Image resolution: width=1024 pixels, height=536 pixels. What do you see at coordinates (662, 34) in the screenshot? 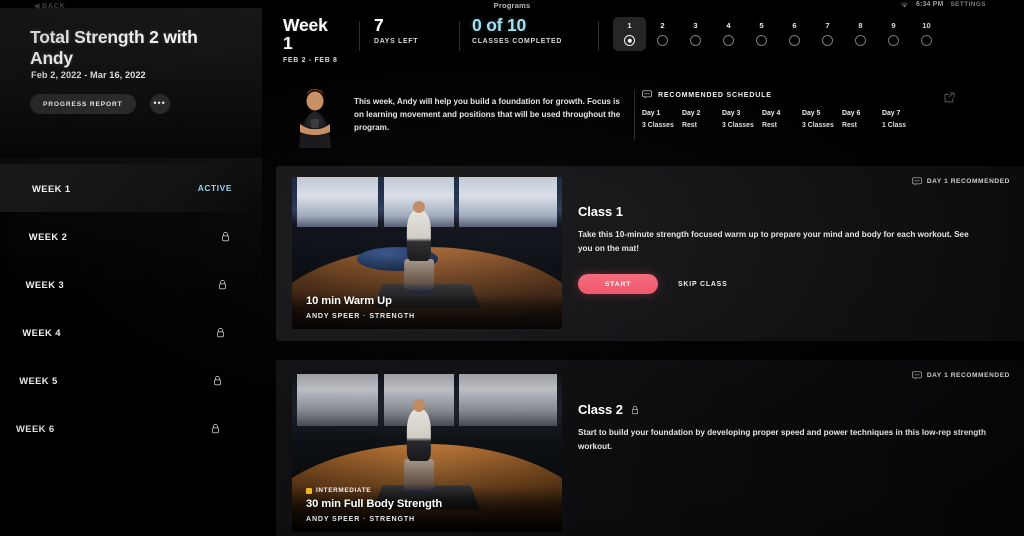
I see `week-dot-2: 2` at bounding box center [662, 34].